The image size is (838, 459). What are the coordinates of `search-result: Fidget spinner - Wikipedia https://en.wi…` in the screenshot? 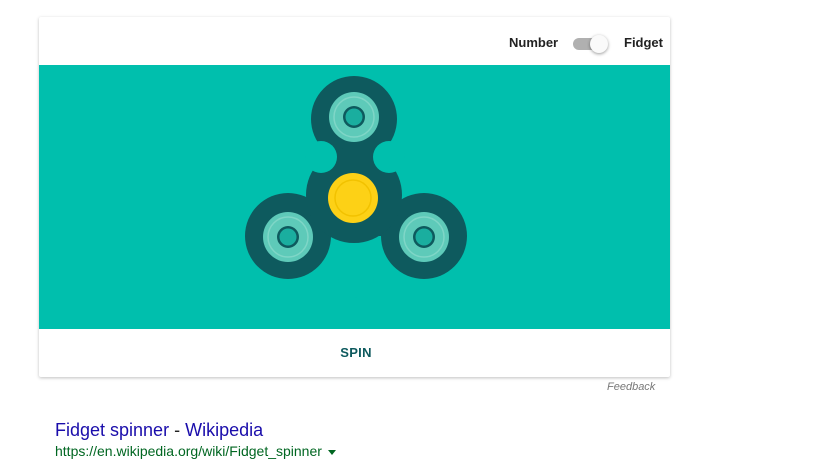 It's located at (305, 439).